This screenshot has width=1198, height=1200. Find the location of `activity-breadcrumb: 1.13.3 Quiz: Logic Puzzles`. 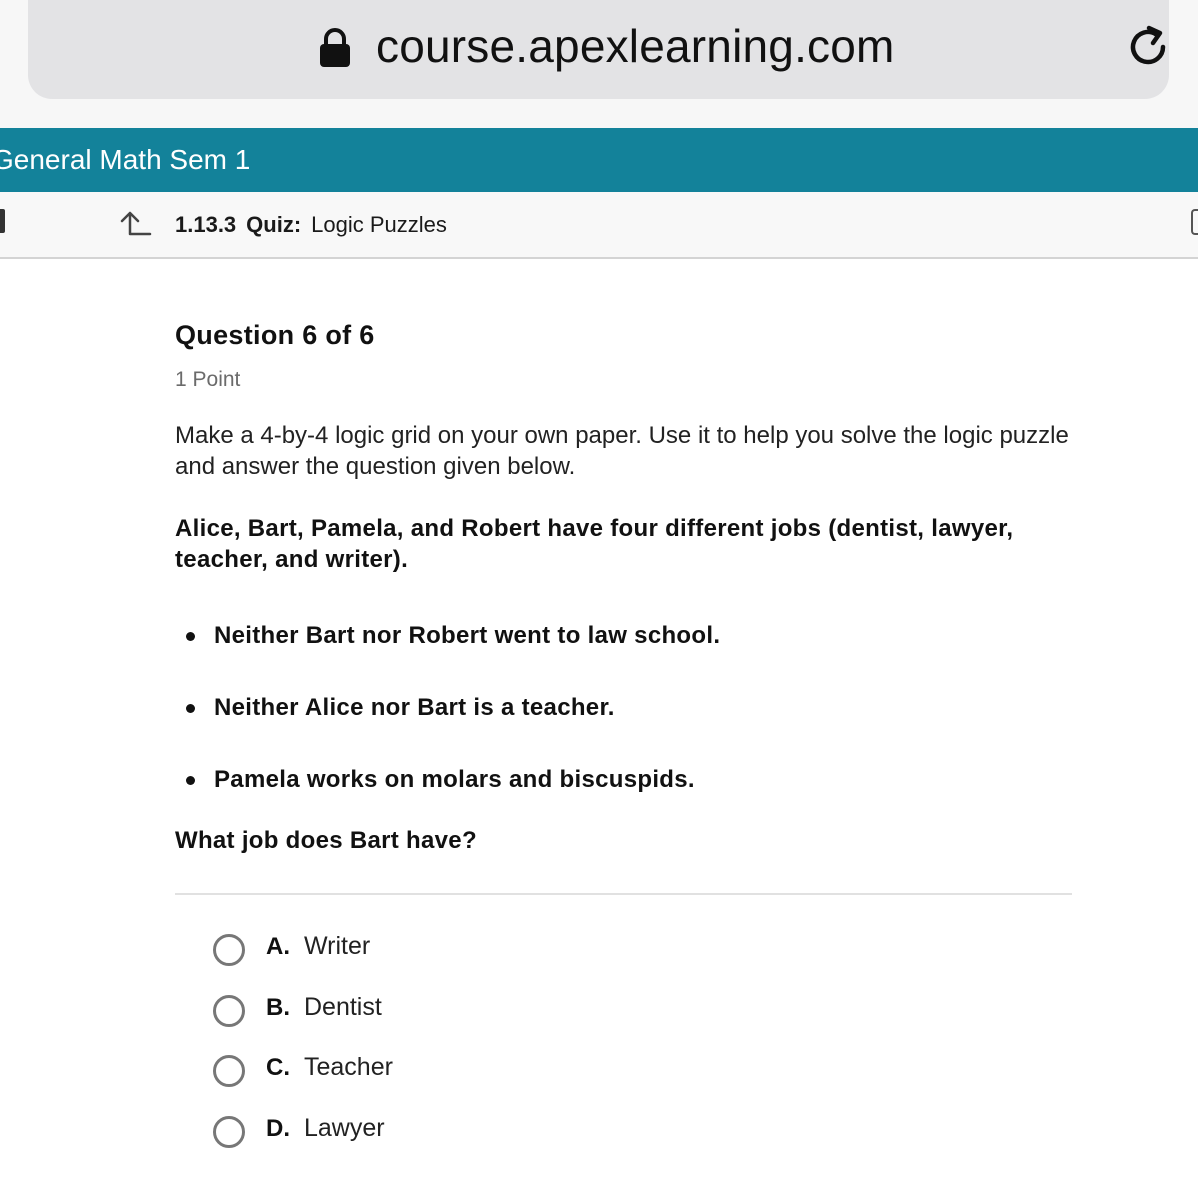

activity-breadcrumb: 1.13.3 Quiz: Logic Puzzles is located at coordinates (311, 225).